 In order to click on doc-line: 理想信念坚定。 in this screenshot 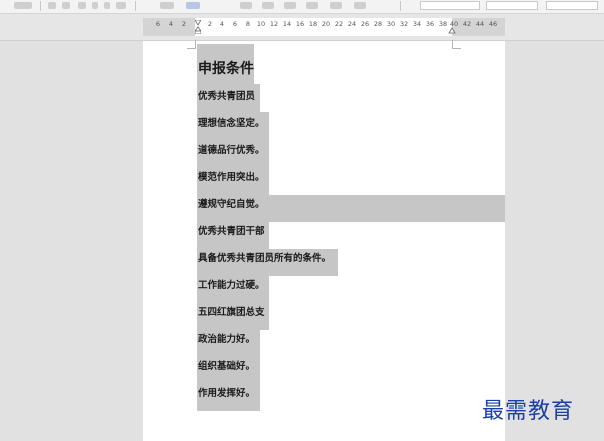, I will do `click(233, 126)`.